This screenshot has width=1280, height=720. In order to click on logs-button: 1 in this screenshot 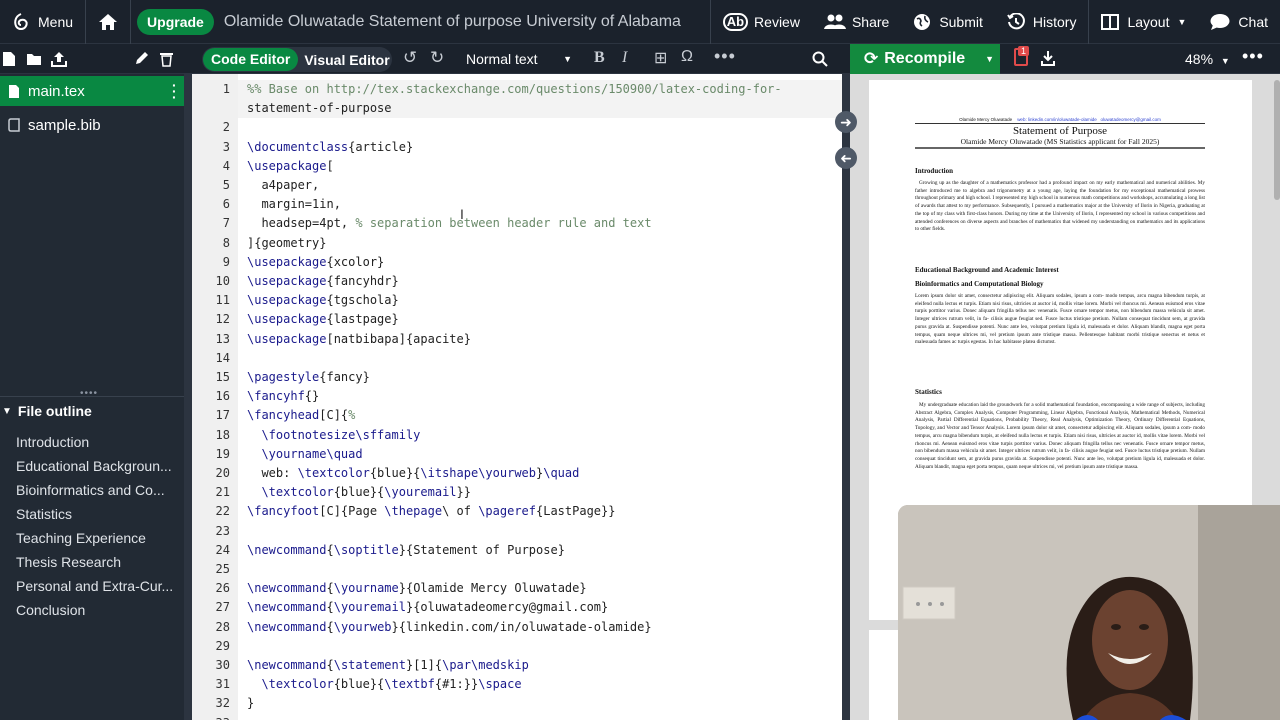, I will do `click(1022, 56)`.